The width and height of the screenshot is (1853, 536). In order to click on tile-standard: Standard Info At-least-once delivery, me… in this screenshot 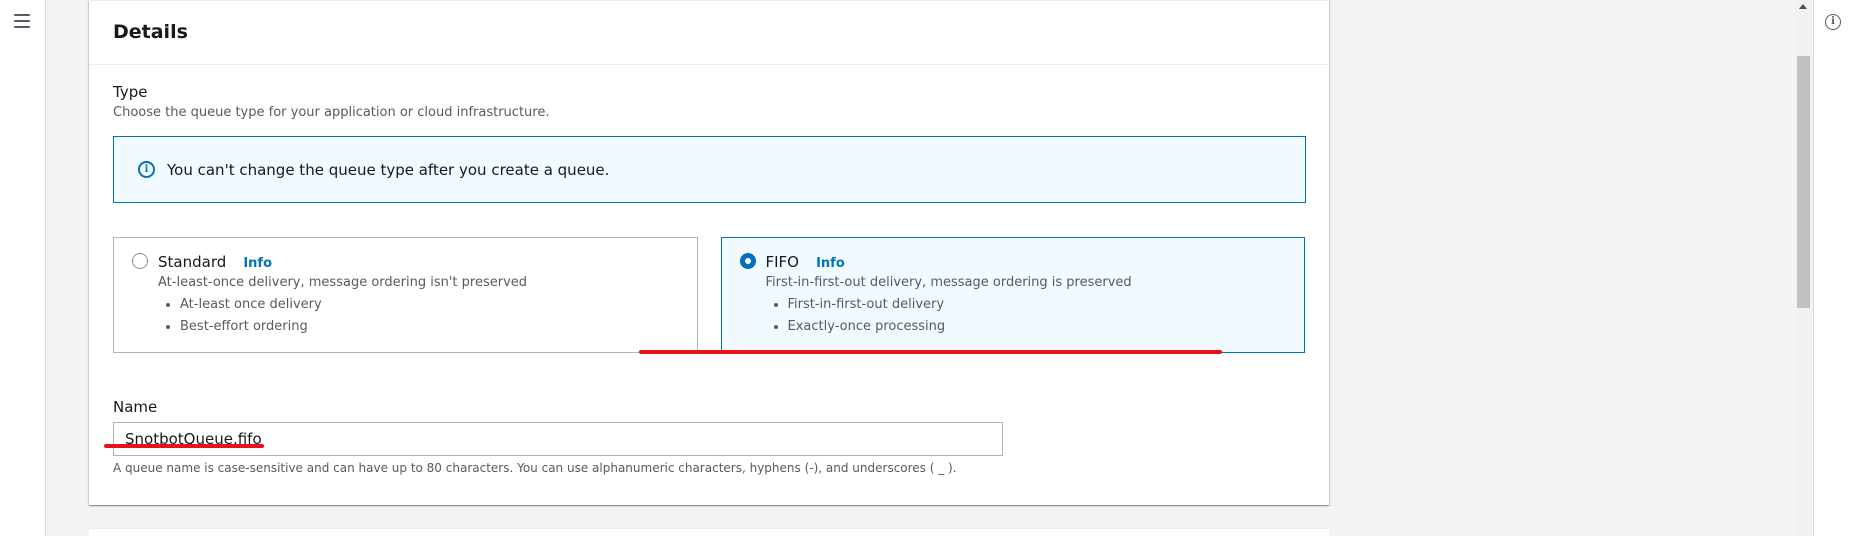, I will do `click(405, 295)`.